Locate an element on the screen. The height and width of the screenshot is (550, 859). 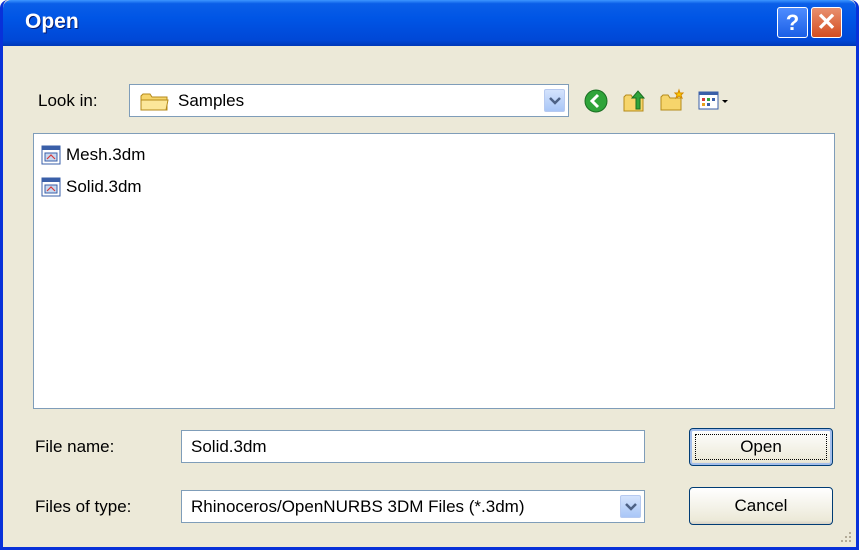
look-in-dropdown-button is located at coordinates (554, 100).